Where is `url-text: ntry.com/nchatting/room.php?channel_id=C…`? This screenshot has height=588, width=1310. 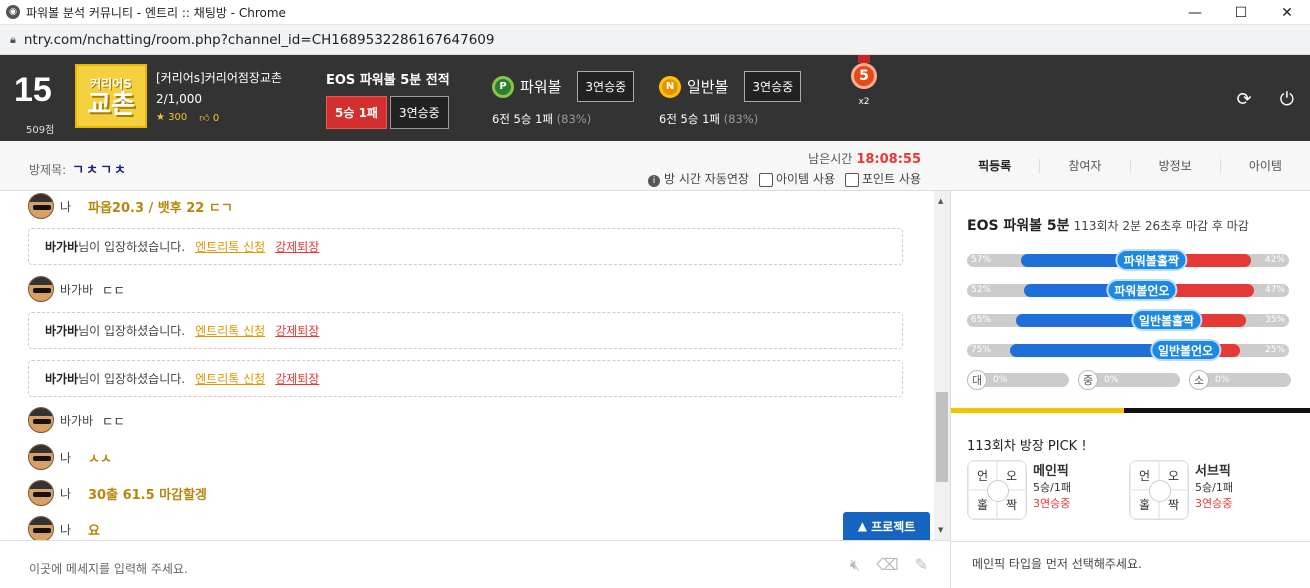
url-text: ntry.com/nchatting/room.php?channel_id=C… is located at coordinates (259, 40).